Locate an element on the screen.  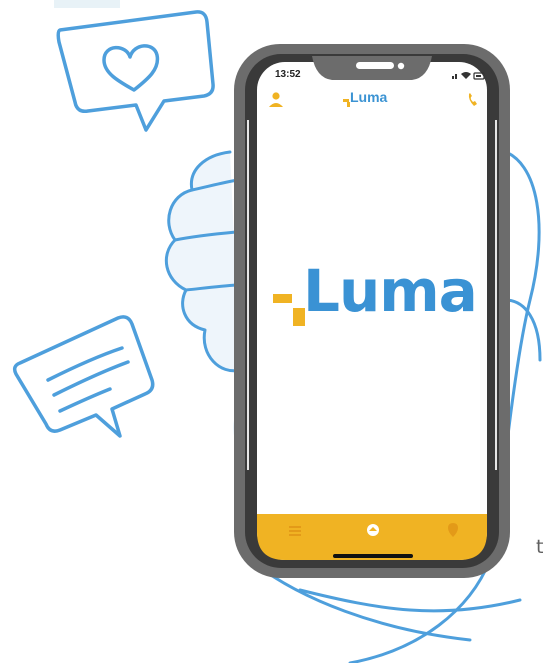
message-lines-bubble-icon is located at coordinates (83, 376).